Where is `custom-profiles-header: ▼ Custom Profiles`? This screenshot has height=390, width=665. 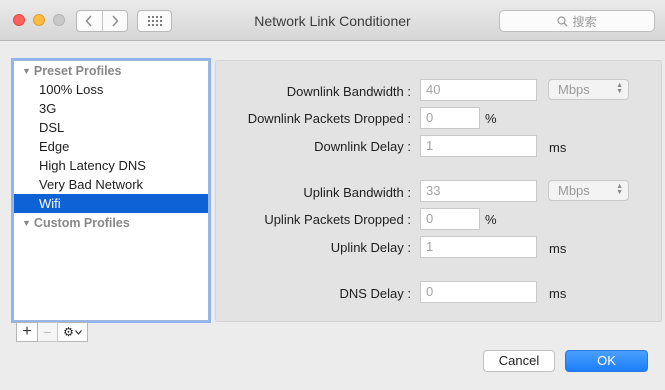 custom-profiles-header: ▼ Custom Profiles is located at coordinates (111, 222).